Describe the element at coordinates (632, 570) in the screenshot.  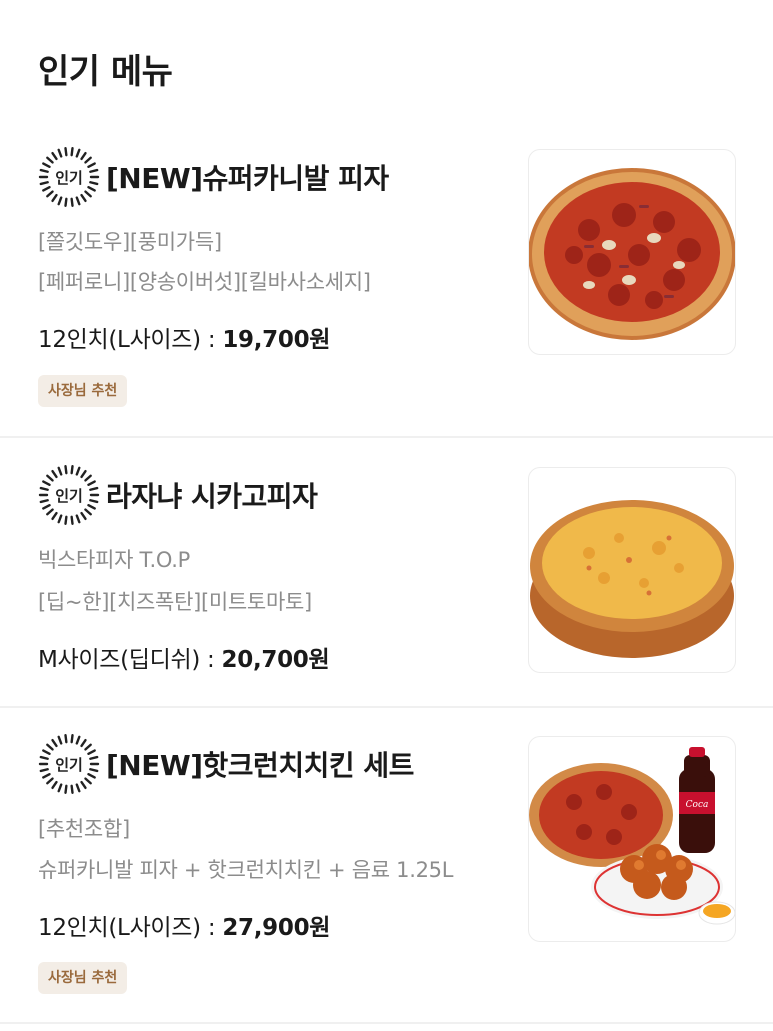
I see `deep-dish-pizza-image` at that location.